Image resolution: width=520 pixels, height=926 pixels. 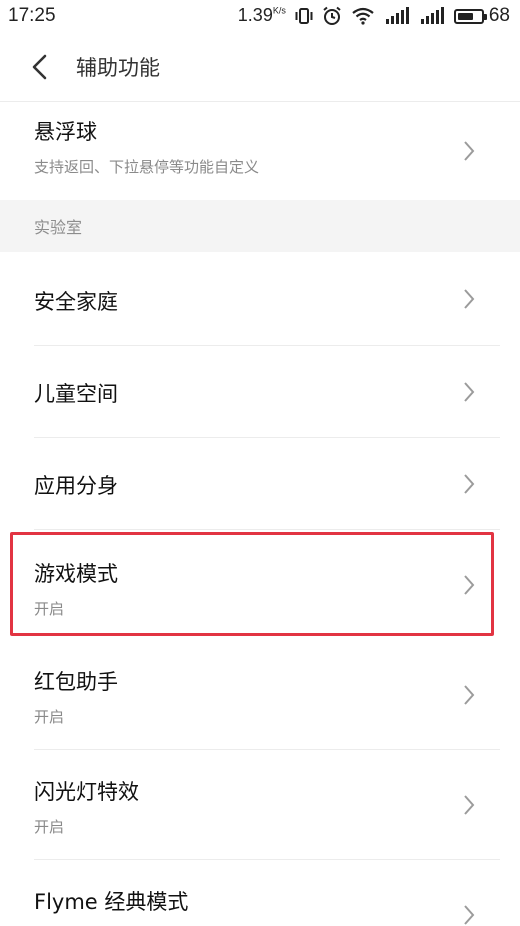 What do you see at coordinates (76, 486) in the screenshot?
I see `list-item-title: 应用分身` at bounding box center [76, 486].